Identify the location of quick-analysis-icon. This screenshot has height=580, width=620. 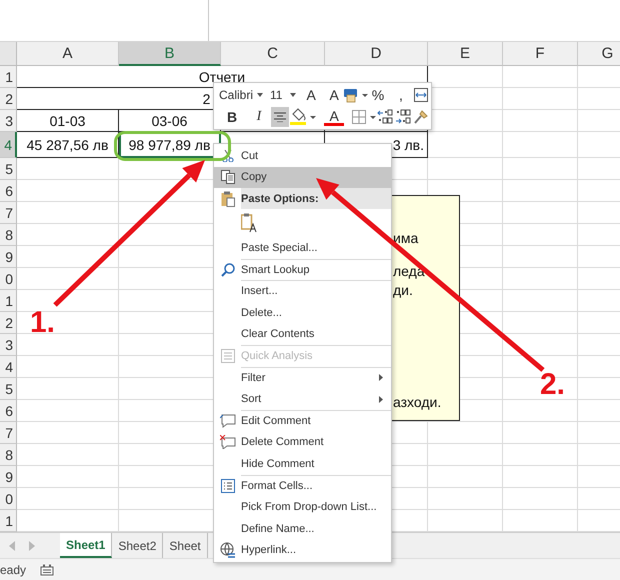
(227, 355).